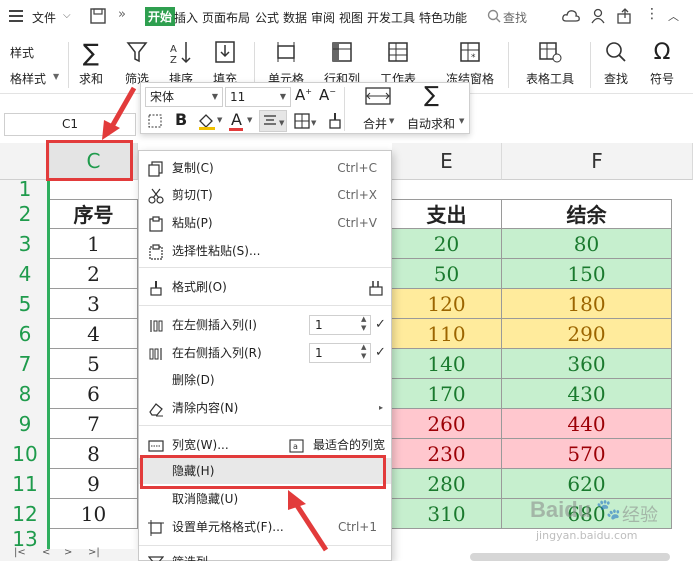  I want to click on share-icon, so click(625, 17).